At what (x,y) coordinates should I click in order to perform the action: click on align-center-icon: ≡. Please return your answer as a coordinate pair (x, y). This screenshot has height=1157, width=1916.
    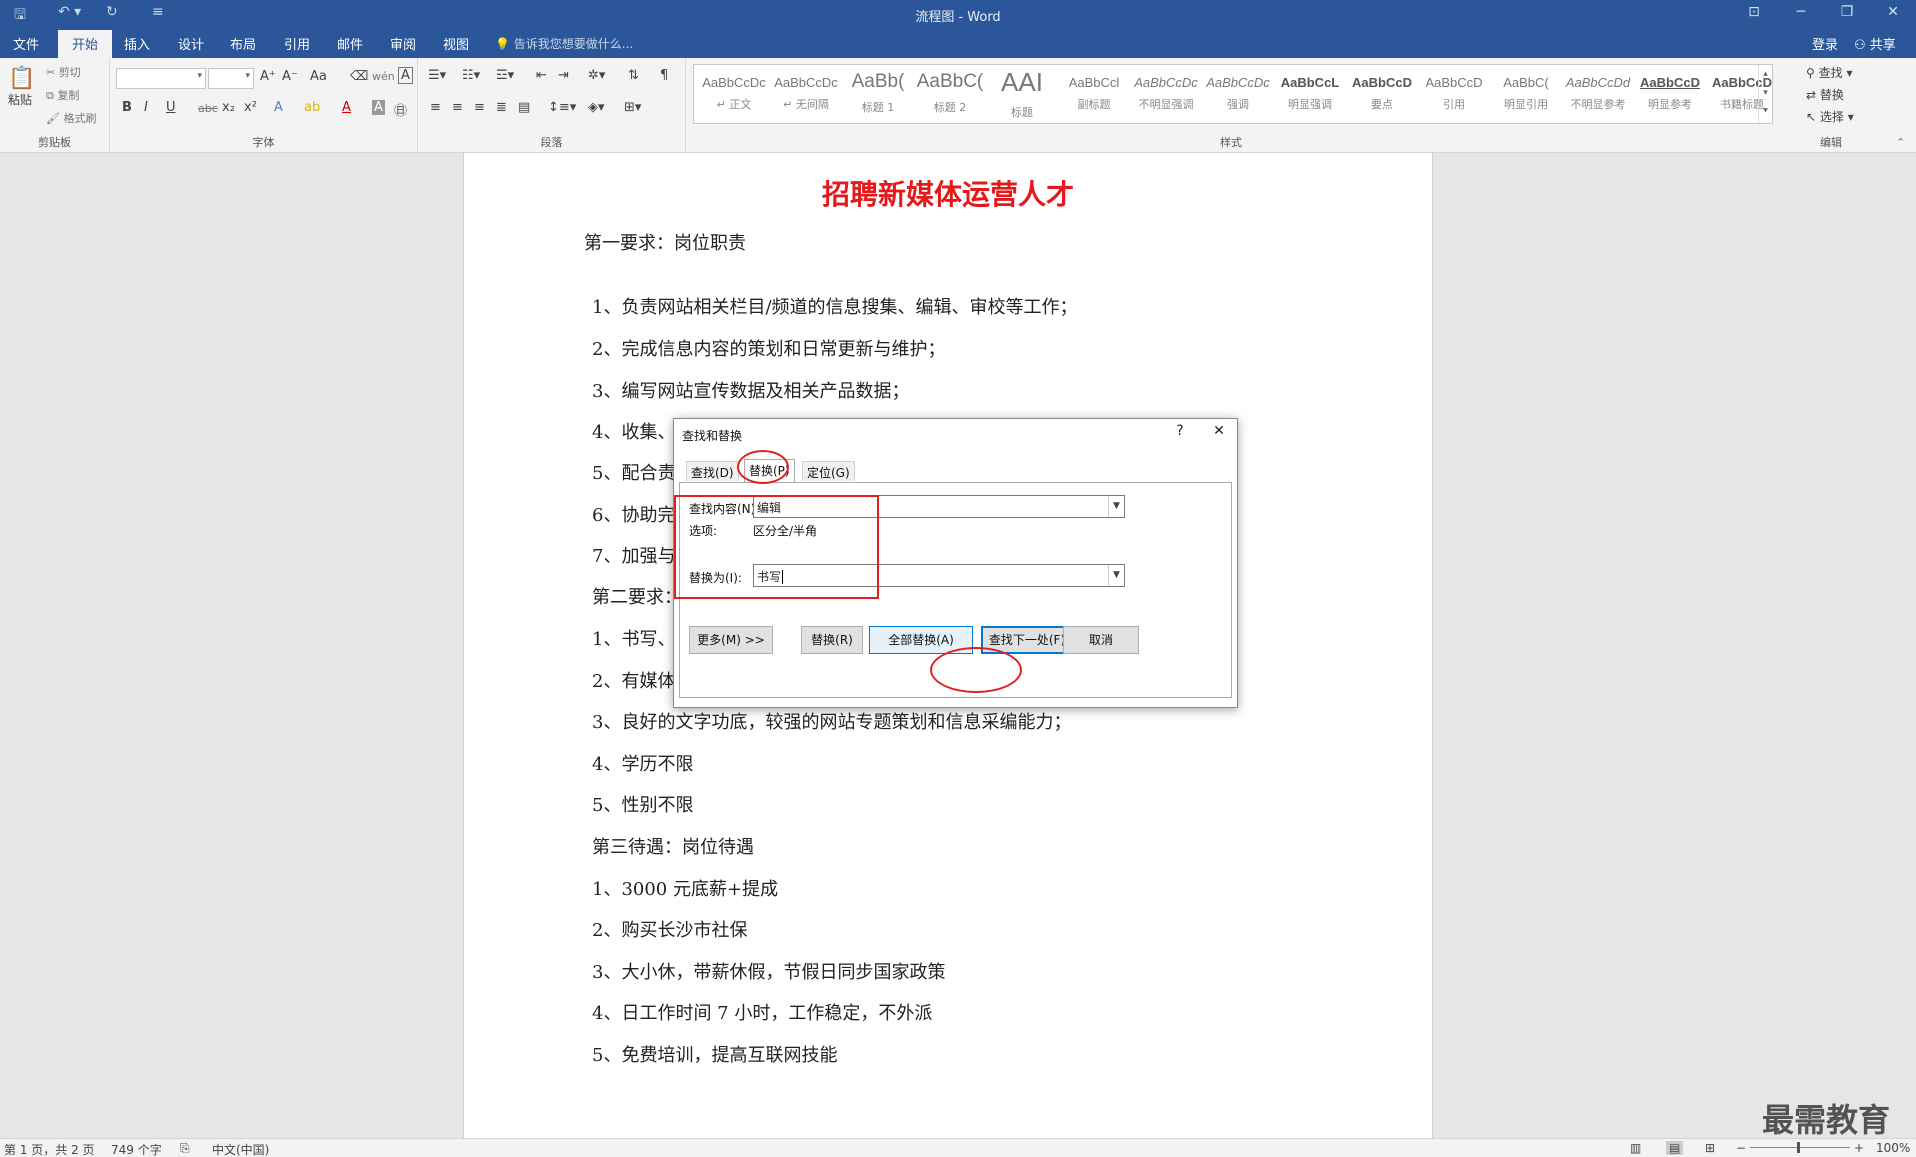
    Looking at the image, I should click on (457, 107).